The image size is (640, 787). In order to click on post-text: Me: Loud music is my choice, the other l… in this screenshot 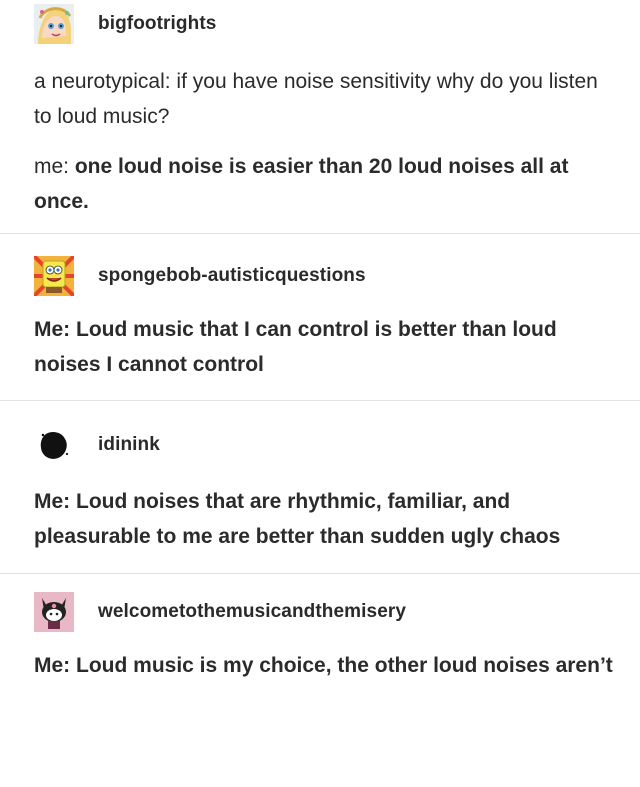, I will do `click(323, 665)`.